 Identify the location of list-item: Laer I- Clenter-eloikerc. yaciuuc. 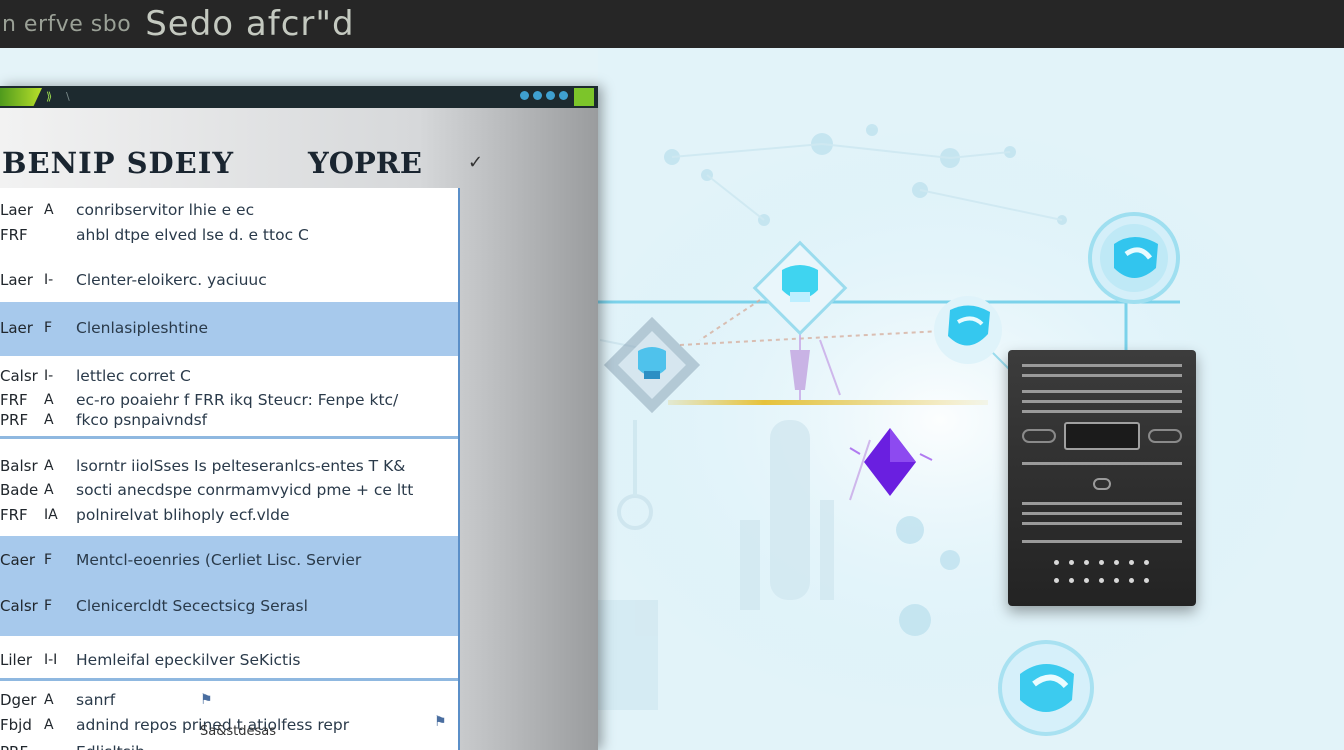
(229, 279).